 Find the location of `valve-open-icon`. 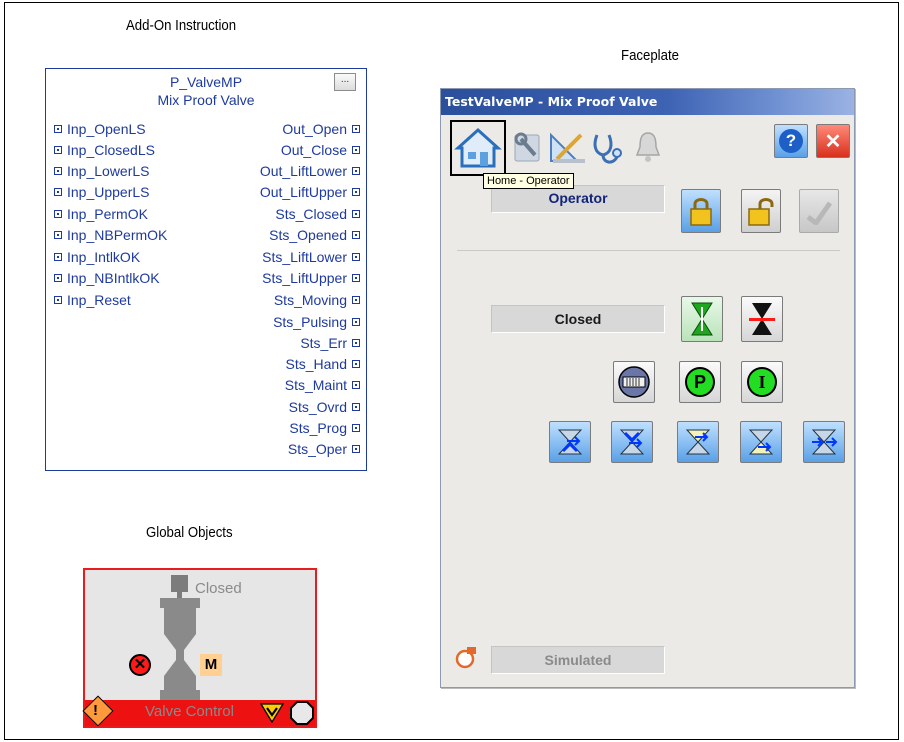

valve-open-icon is located at coordinates (702, 319).